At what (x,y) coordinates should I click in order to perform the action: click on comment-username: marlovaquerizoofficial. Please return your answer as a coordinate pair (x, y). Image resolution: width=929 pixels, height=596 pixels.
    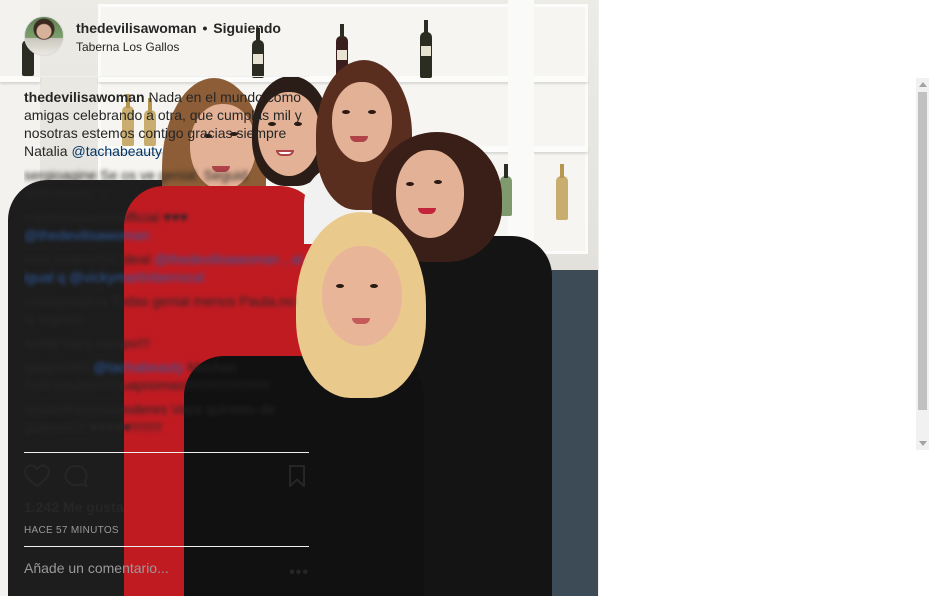
    Looking at the image, I should click on (91, 217).